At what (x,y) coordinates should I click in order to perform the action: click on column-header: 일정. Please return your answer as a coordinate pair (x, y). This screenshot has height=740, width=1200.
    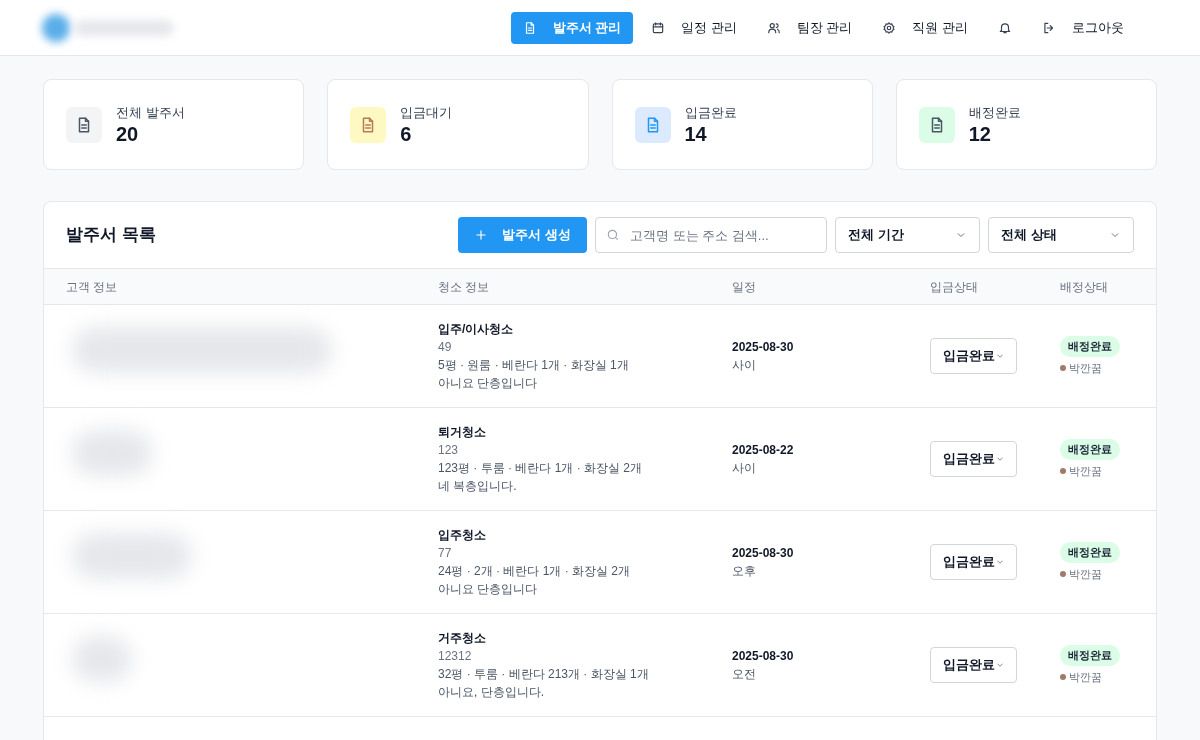
    Looking at the image, I should click on (744, 286).